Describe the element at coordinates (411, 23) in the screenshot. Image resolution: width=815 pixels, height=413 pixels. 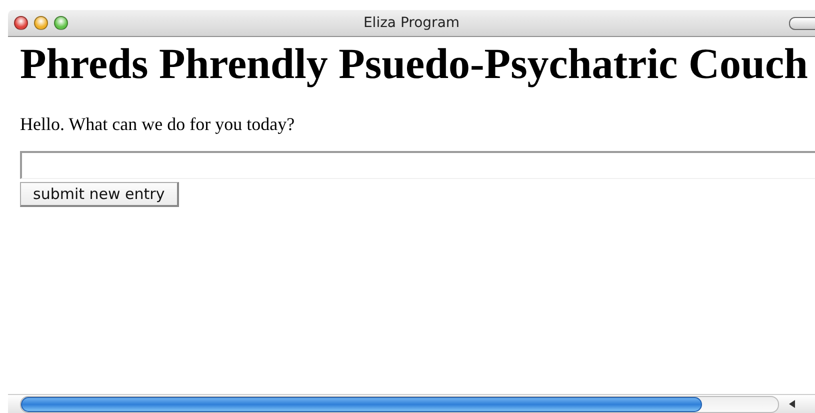
I see `window-title: Eliza Program` at that location.